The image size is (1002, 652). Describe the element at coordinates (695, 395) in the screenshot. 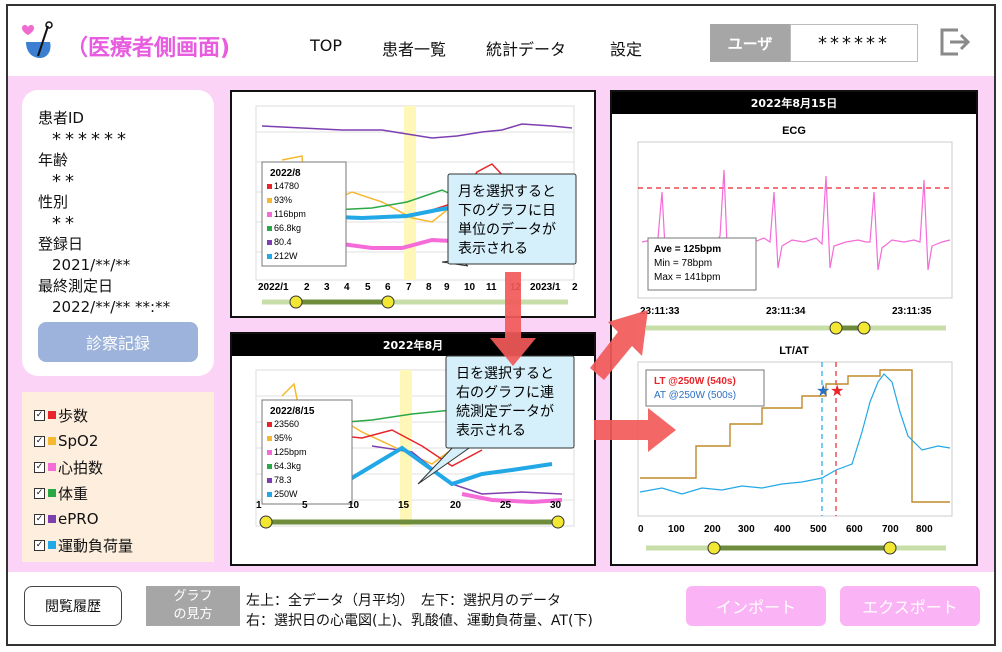

I see `at-label: AT @250W (500s)` at that location.